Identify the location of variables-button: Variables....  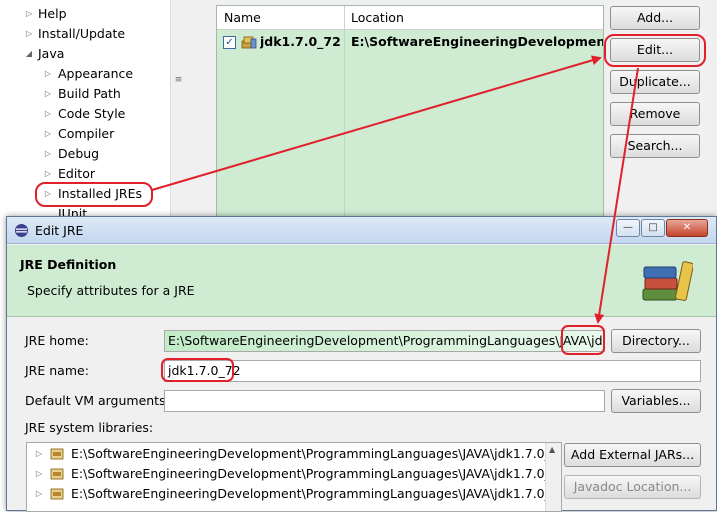
(656, 401).